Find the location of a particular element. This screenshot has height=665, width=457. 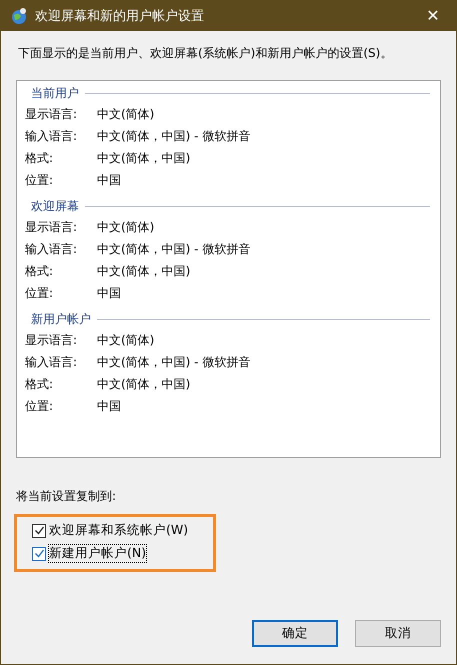

checkbox-label: 新建用户帐户(N) is located at coordinates (97, 553).